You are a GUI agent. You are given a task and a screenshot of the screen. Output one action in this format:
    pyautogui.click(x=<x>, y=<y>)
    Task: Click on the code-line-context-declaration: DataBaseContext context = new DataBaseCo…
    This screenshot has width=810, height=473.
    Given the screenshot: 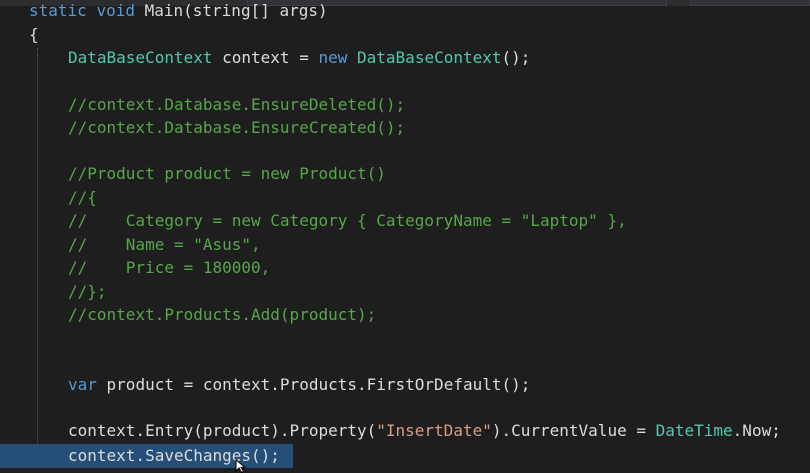 What is the action you would take?
    pyautogui.click(x=299, y=57)
    